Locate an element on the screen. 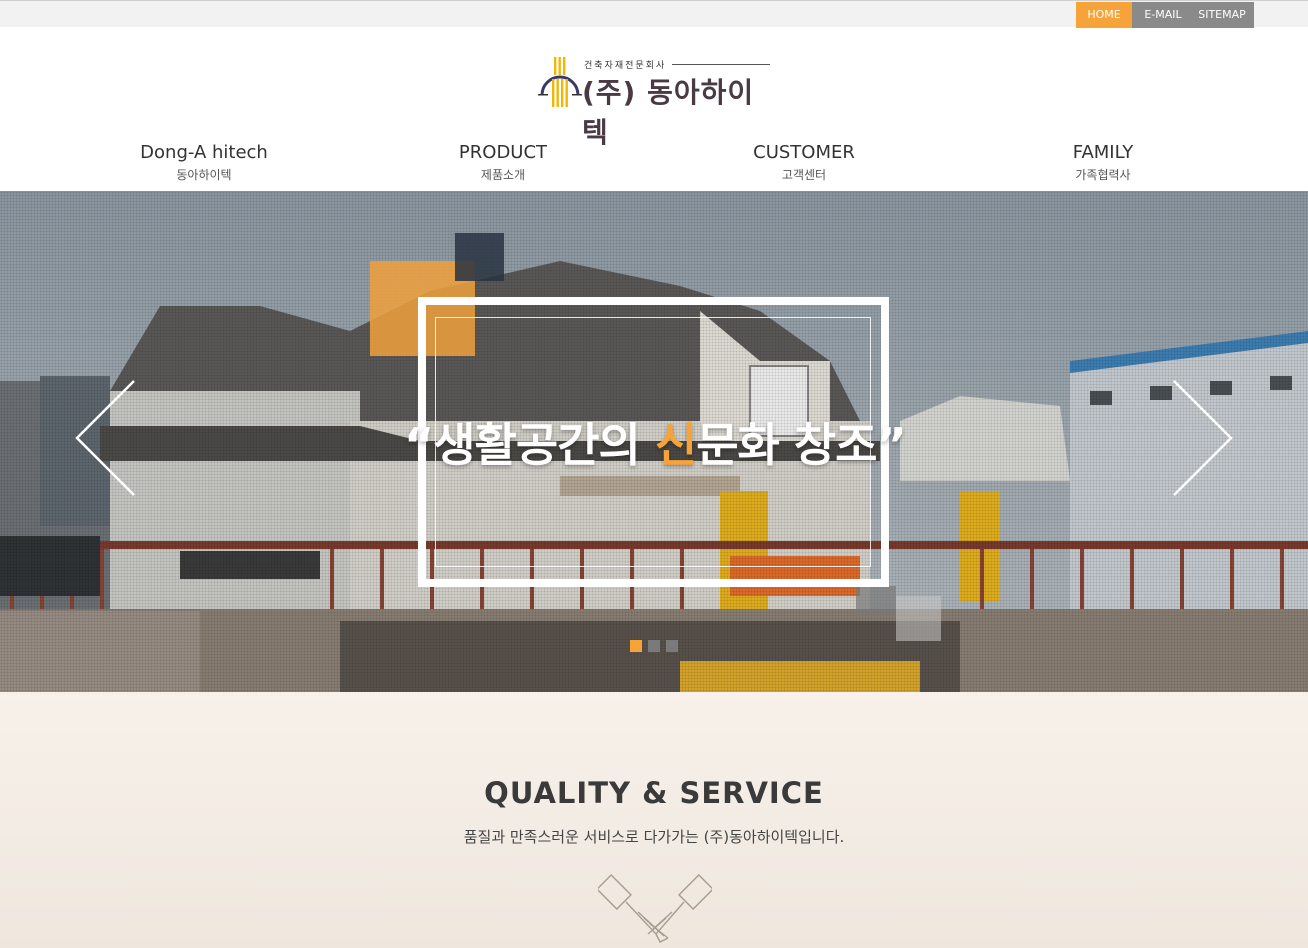 This screenshot has height=948, width=1308. deco-dark-square is located at coordinates (479, 257).